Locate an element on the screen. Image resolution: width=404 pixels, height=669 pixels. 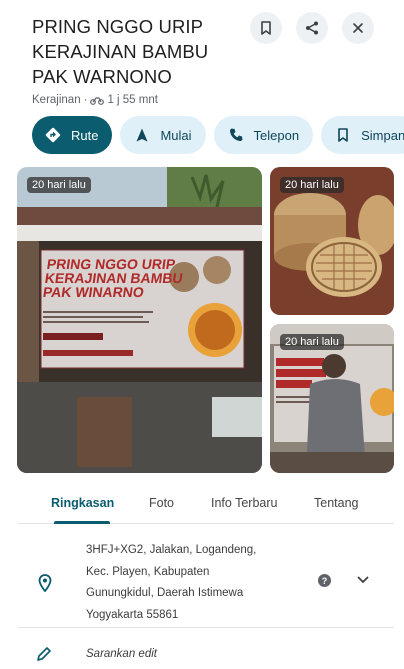
location-pin-icon is located at coordinates (45, 583).